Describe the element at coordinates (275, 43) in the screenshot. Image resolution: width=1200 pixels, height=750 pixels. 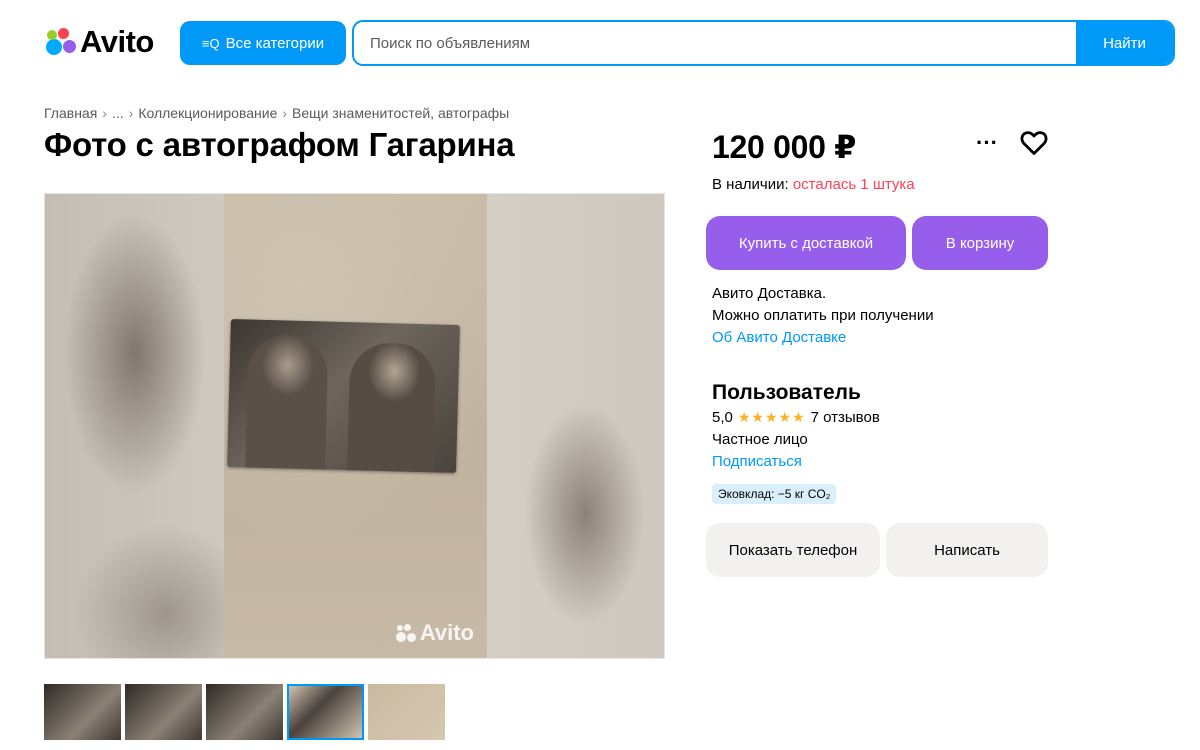
I see `all-categories-label: Все категории` at that location.